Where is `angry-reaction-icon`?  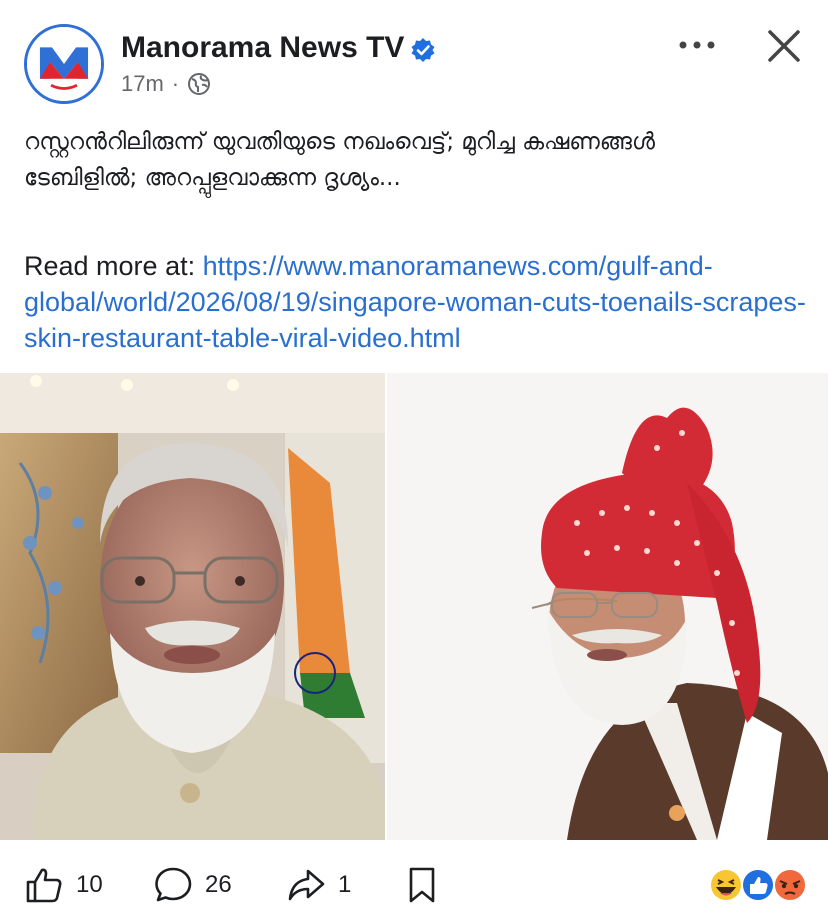
angry-reaction-icon is located at coordinates (790, 885).